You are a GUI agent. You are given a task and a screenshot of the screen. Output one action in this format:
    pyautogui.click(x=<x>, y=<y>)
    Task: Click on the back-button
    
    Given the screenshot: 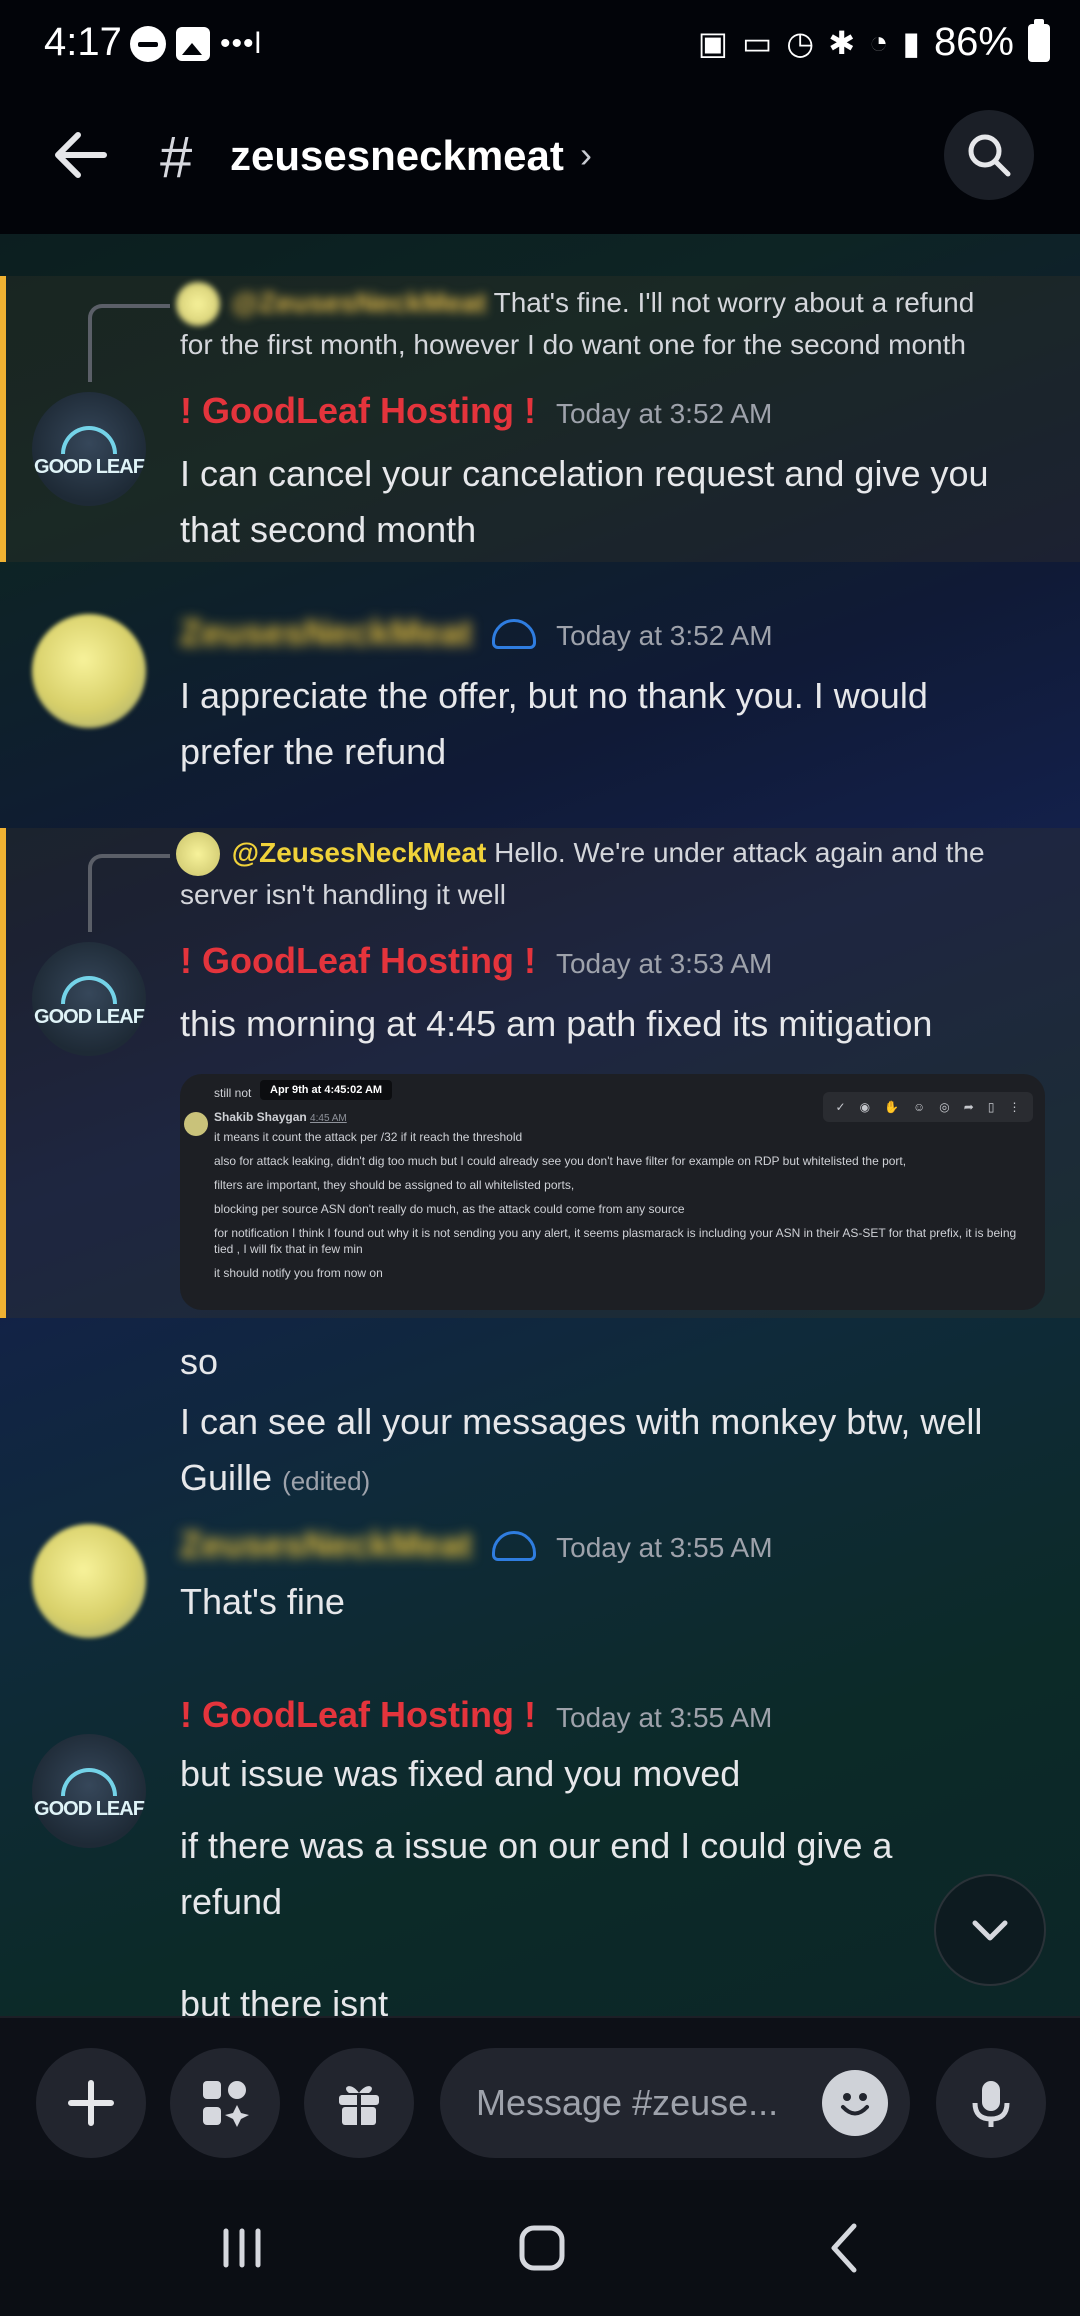 What is the action you would take?
    pyautogui.click(x=81, y=155)
    